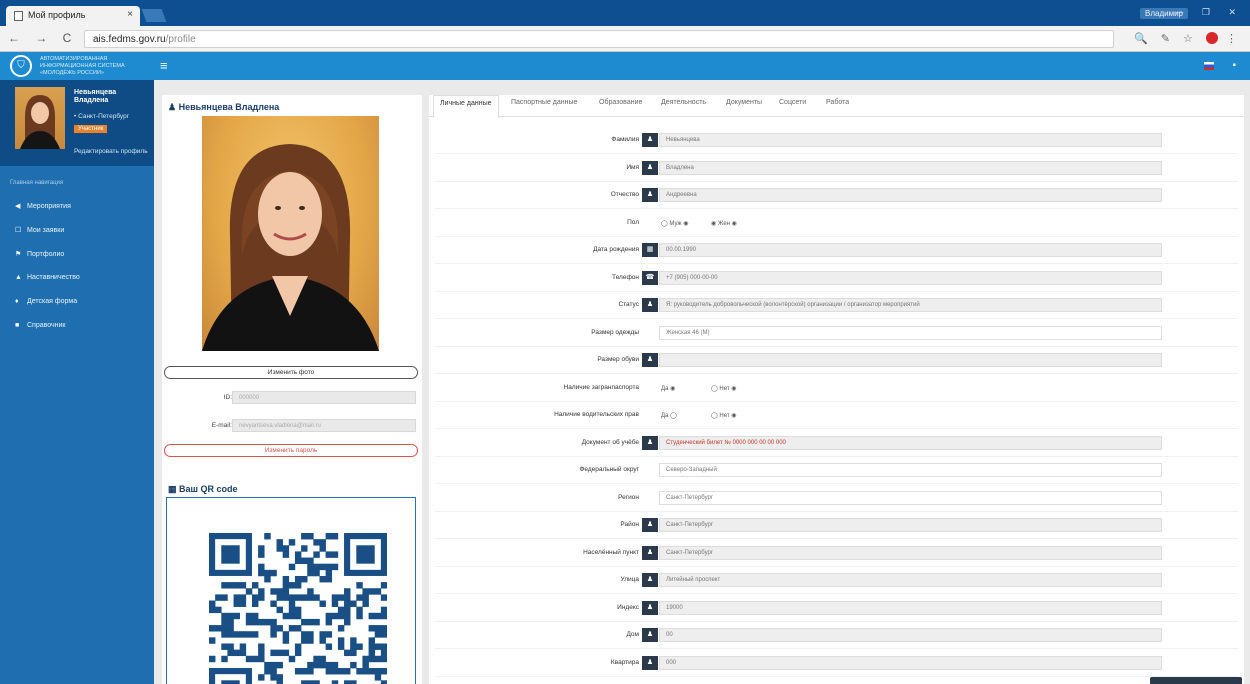 The height and width of the screenshot is (684, 1250). What do you see at coordinates (52, 301) in the screenshot?
I see `sidebar-item-label: Детская форма` at bounding box center [52, 301].